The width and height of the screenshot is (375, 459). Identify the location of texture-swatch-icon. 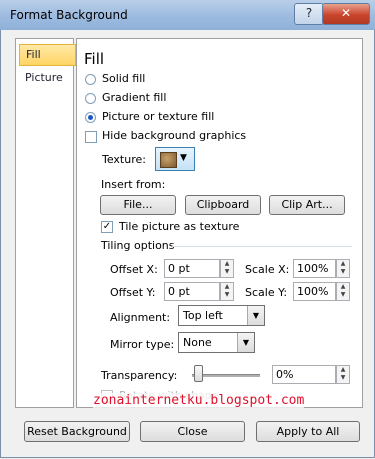
(168, 160).